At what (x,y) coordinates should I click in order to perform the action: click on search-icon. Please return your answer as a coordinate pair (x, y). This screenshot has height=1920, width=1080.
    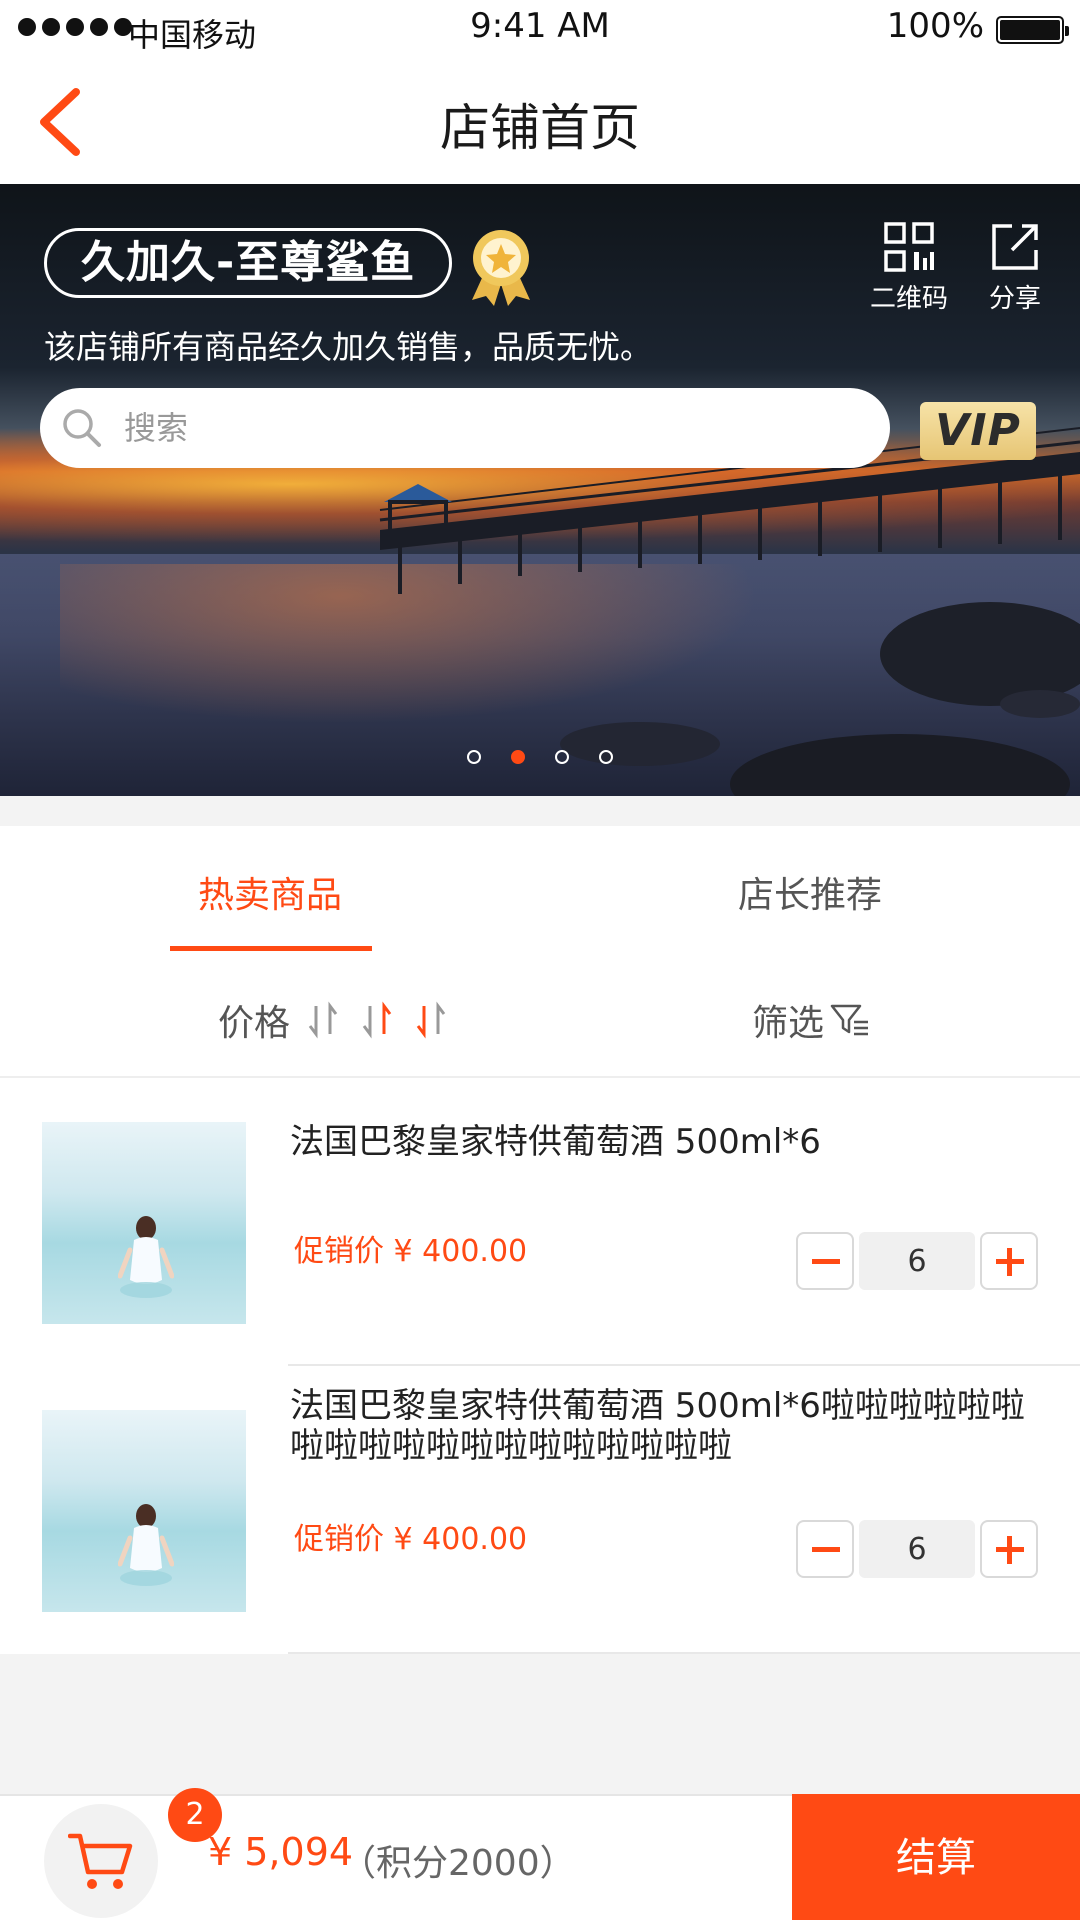
    Looking at the image, I should click on (82, 428).